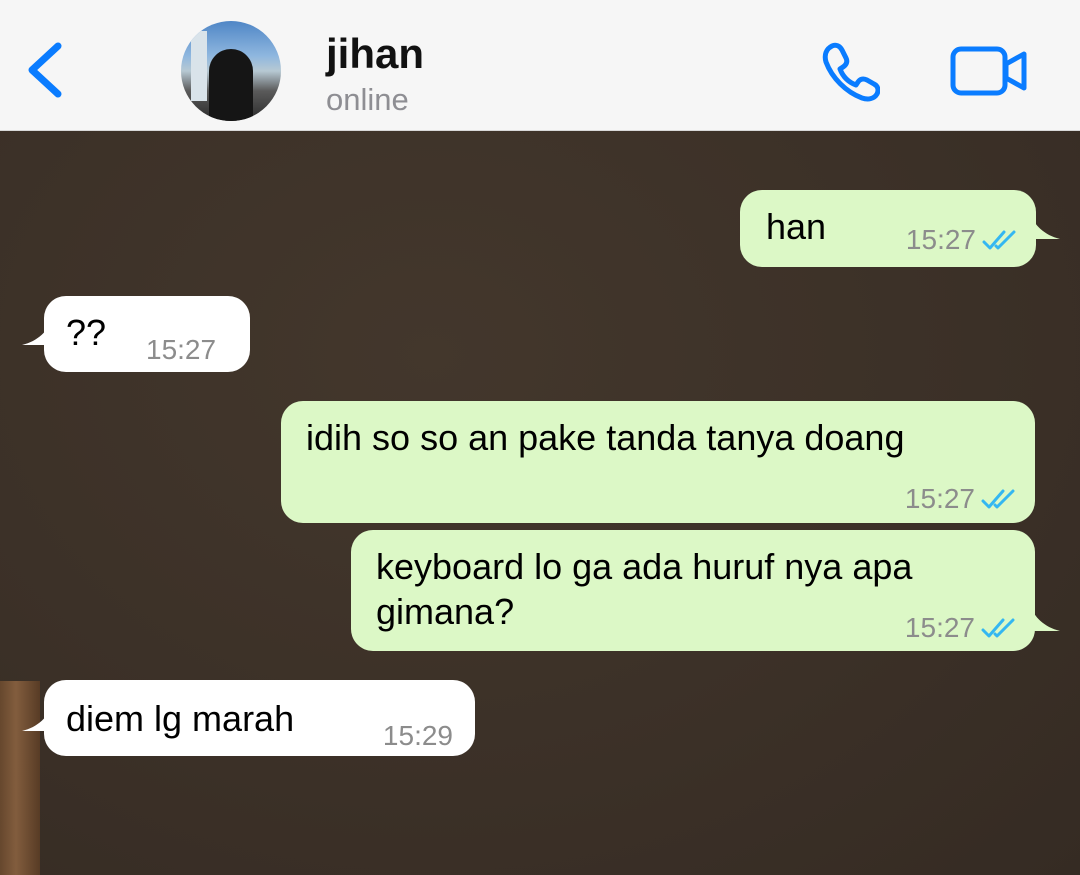  I want to click on contact-name: jihan, so click(375, 54).